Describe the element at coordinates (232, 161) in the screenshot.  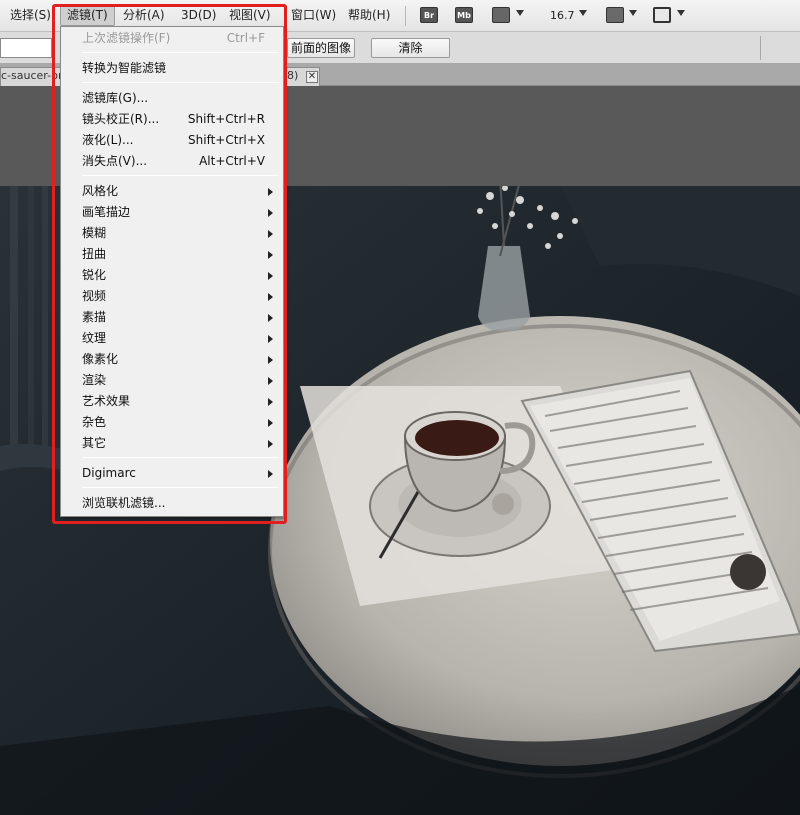
I see `menu-item-shortcut: Alt+Ctrl+V` at that location.